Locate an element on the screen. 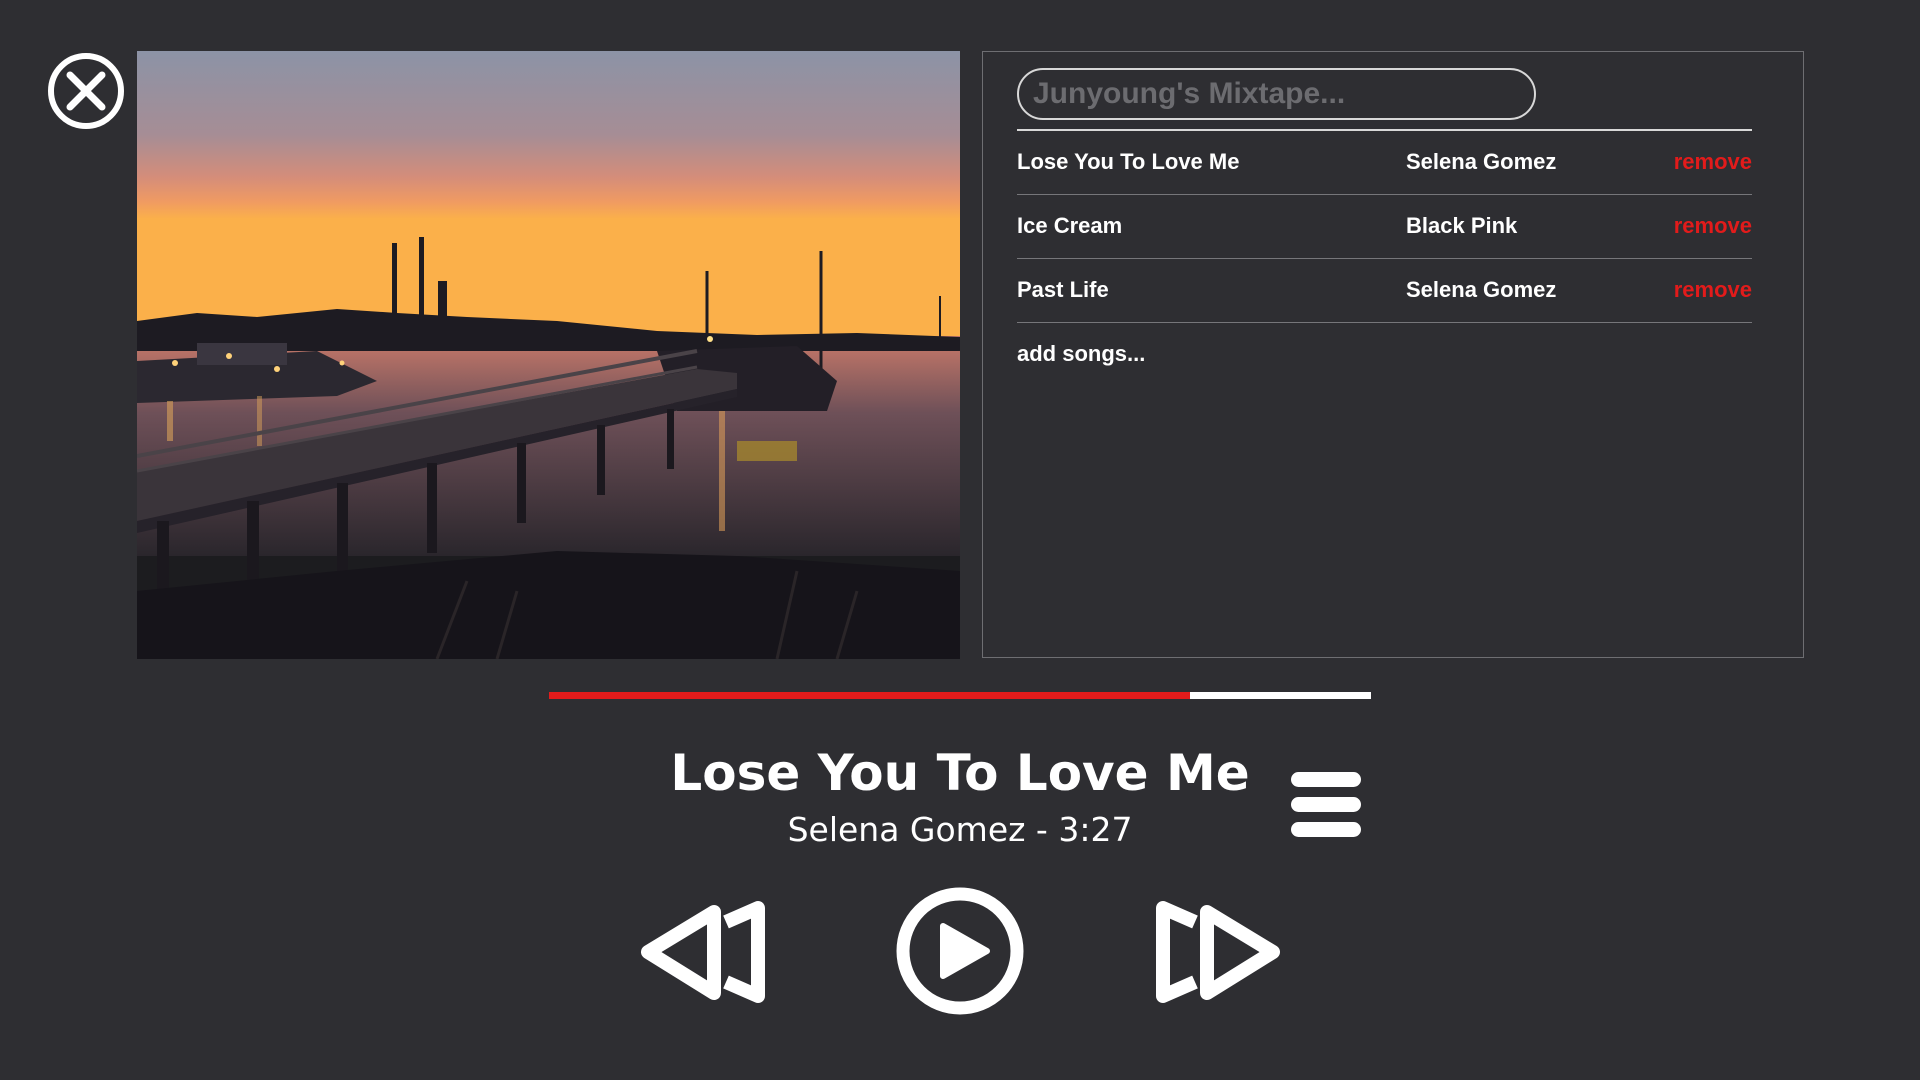 Image resolution: width=1920 pixels, height=1080 pixels. next-track-icon is located at coordinates (1218, 952).